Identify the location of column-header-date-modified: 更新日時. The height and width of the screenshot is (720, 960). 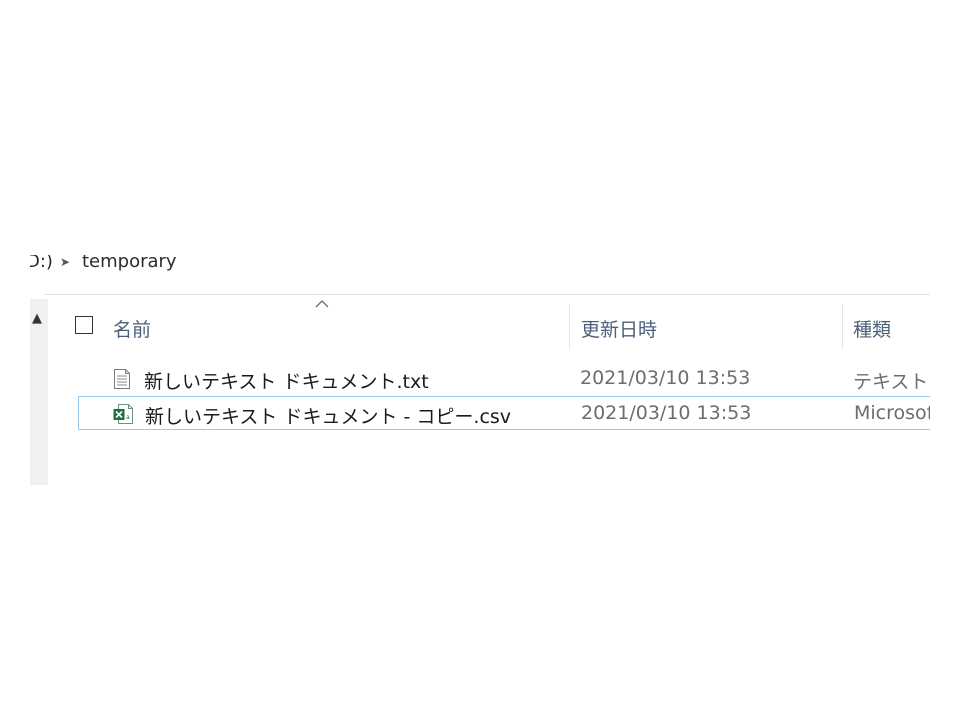
(619, 328).